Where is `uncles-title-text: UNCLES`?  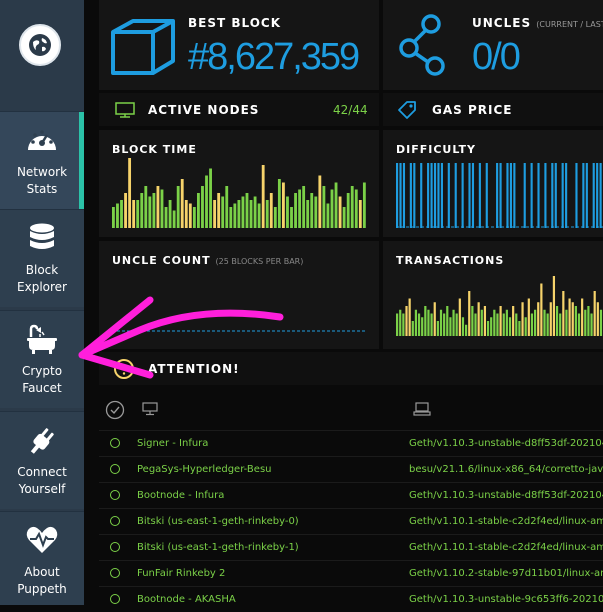
uncles-title-text: UNCLES is located at coordinates (502, 23).